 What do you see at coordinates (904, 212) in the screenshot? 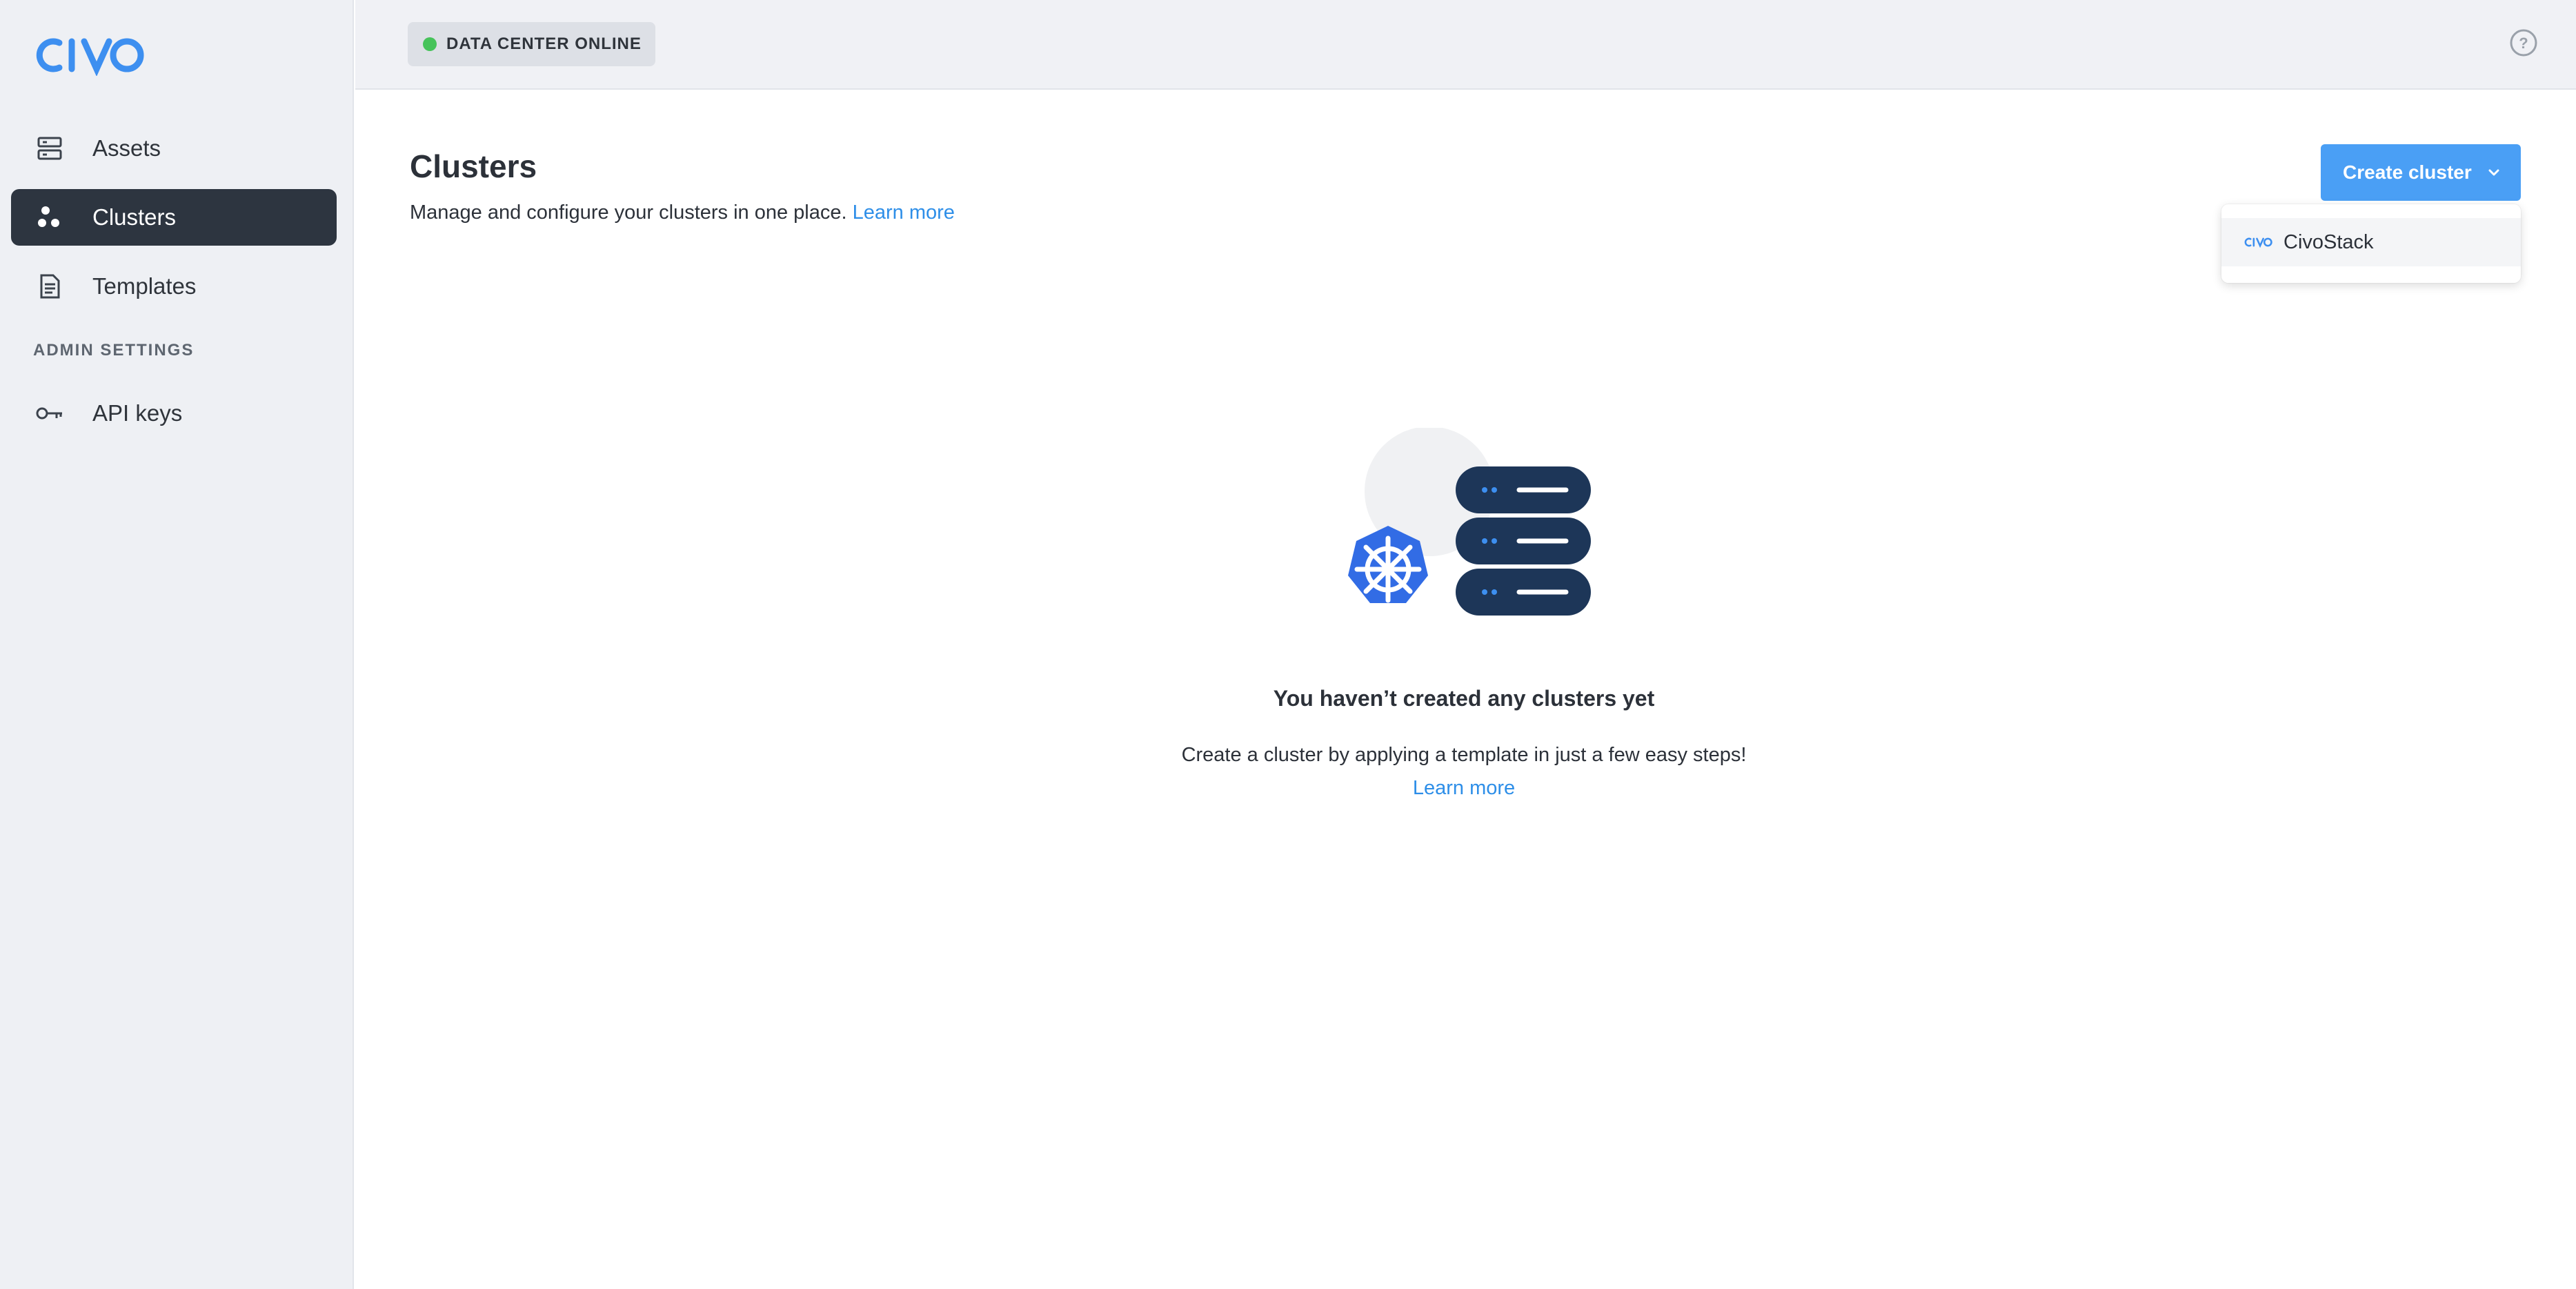
I see `learn-more-link: Learn more` at bounding box center [904, 212].